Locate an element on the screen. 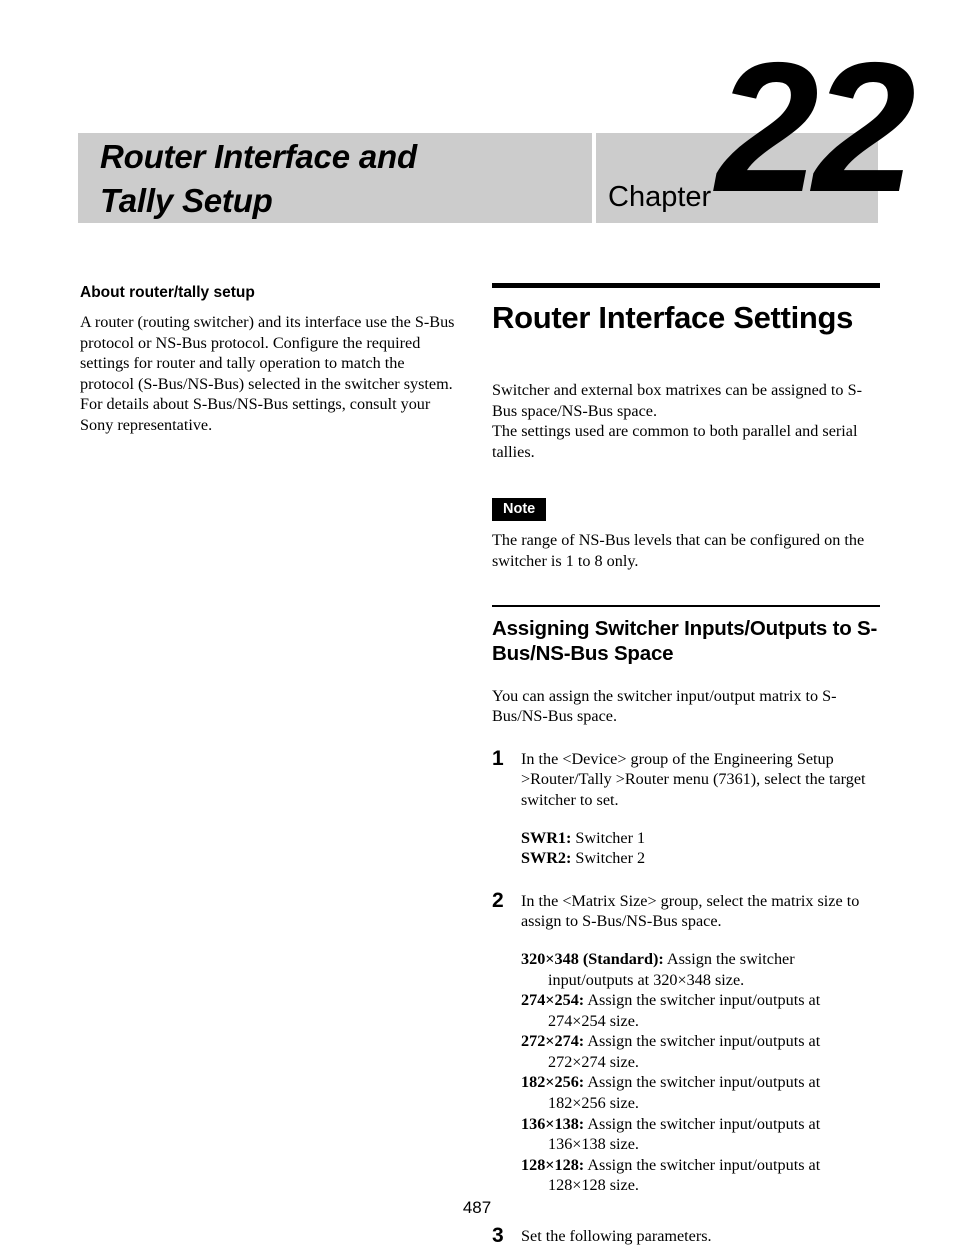 The height and width of the screenshot is (1248, 954). definition-term: 182×256: is located at coordinates (553, 1082).